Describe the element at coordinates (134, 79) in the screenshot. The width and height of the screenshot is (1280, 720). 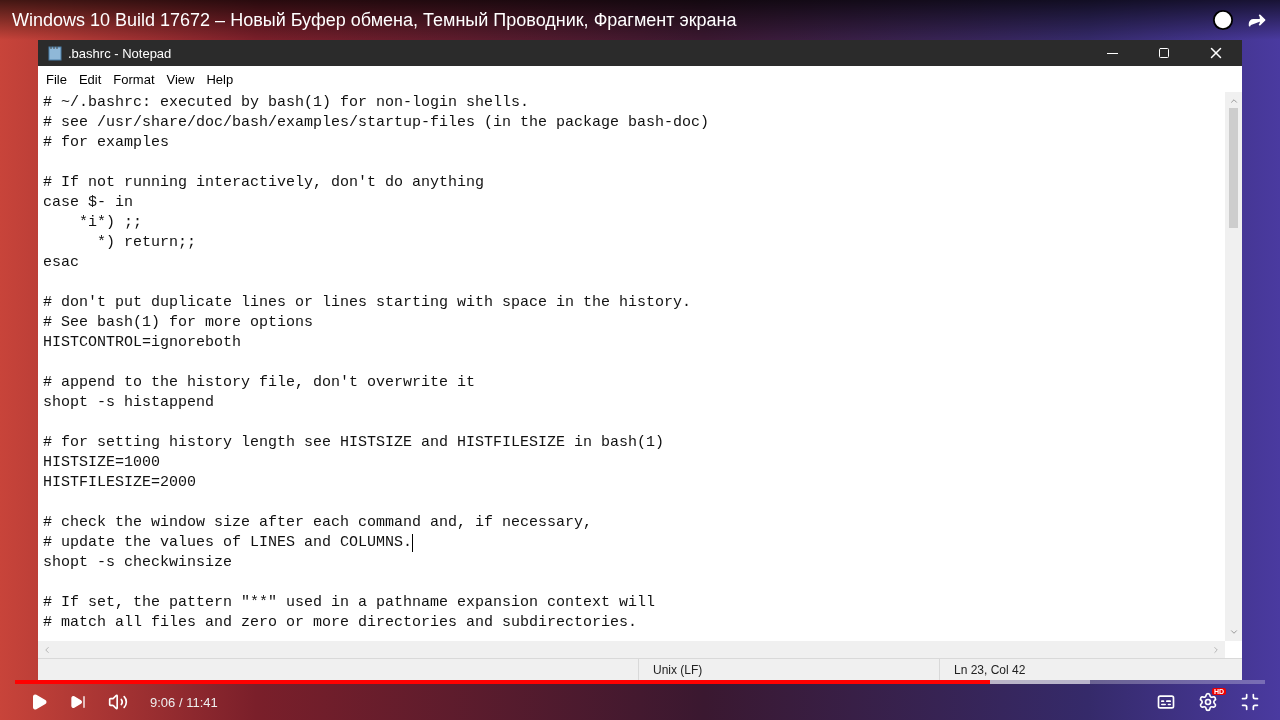
I see `menu-item: Format` at that location.